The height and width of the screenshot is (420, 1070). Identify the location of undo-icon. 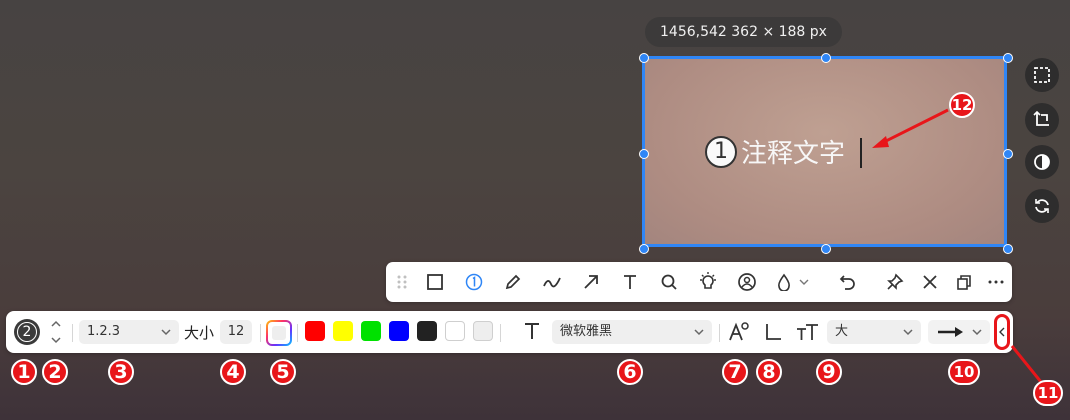
(848, 282).